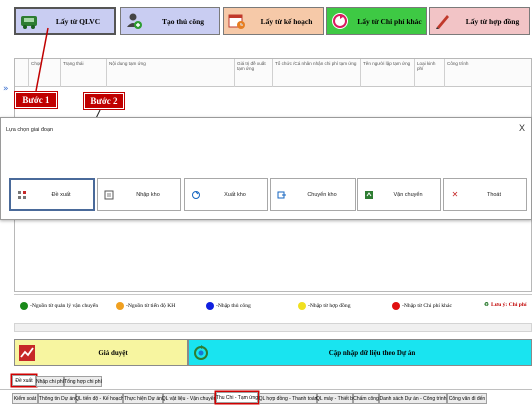 This screenshot has height=406, width=532. Describe the element at coordinates (237, 397) in the screenshot. I see `tab-advance: Thu Chi - Tạm ứng` at that location.